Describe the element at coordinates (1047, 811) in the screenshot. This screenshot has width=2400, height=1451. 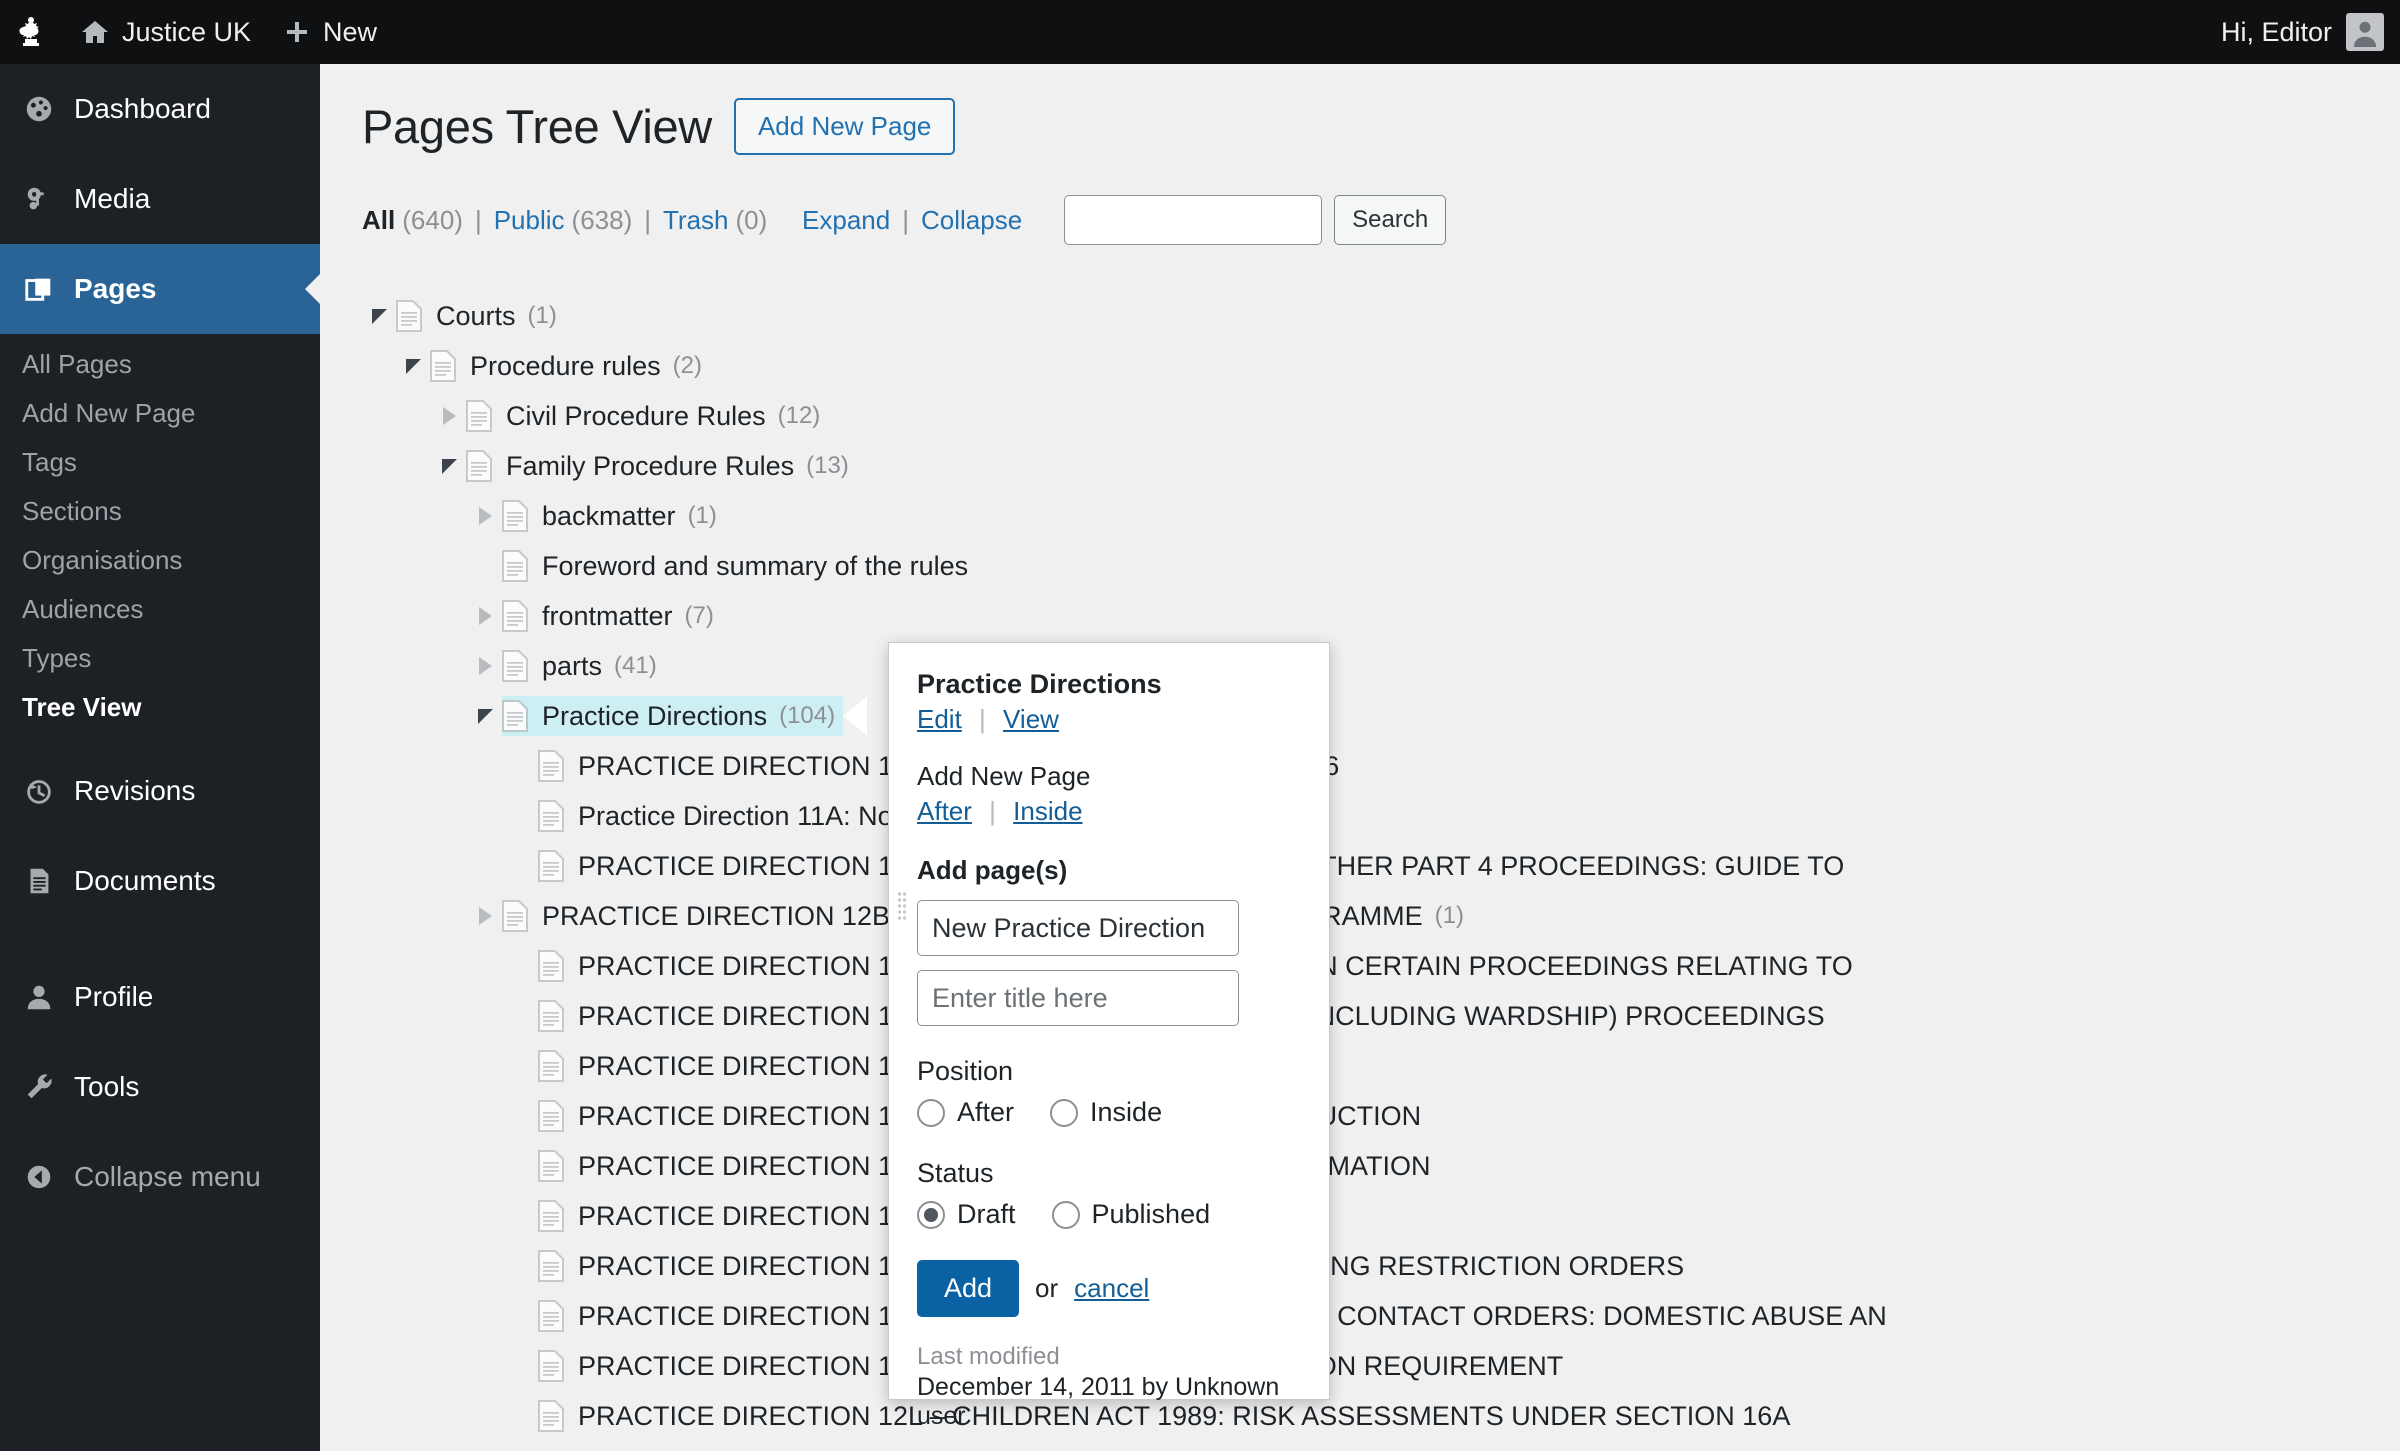
I see `add-inside-link: Inside` at that location.